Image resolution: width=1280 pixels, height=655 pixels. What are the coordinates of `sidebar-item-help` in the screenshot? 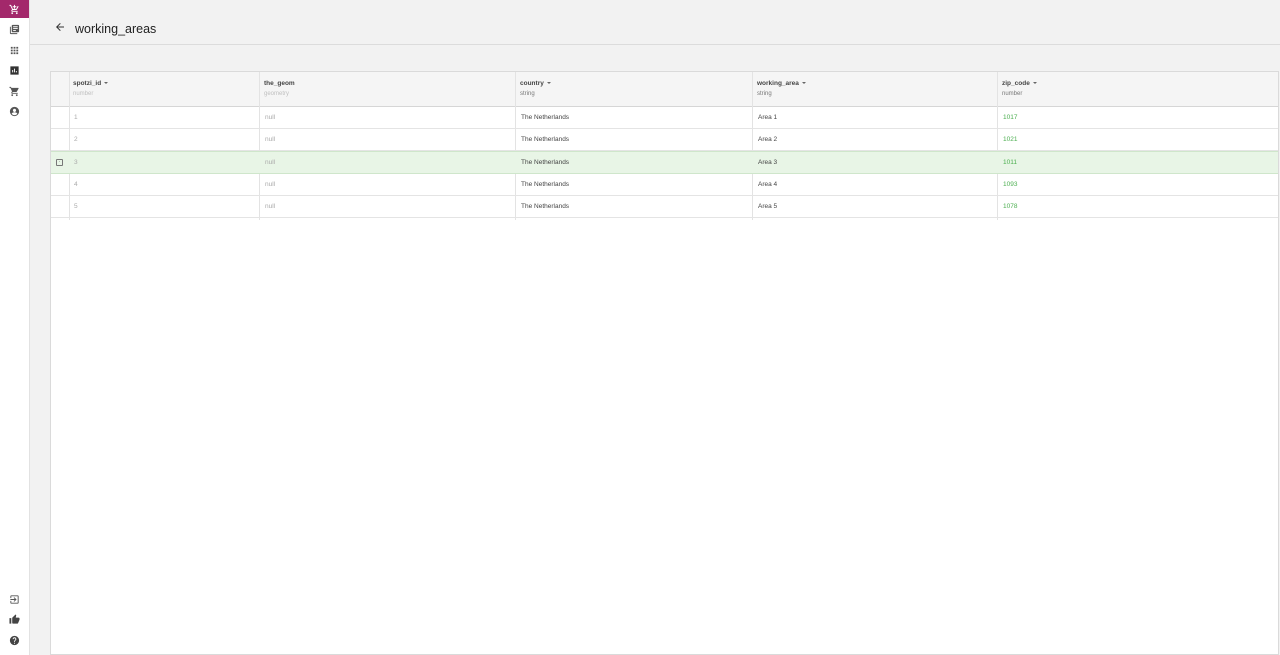 It's located at (14, 640).